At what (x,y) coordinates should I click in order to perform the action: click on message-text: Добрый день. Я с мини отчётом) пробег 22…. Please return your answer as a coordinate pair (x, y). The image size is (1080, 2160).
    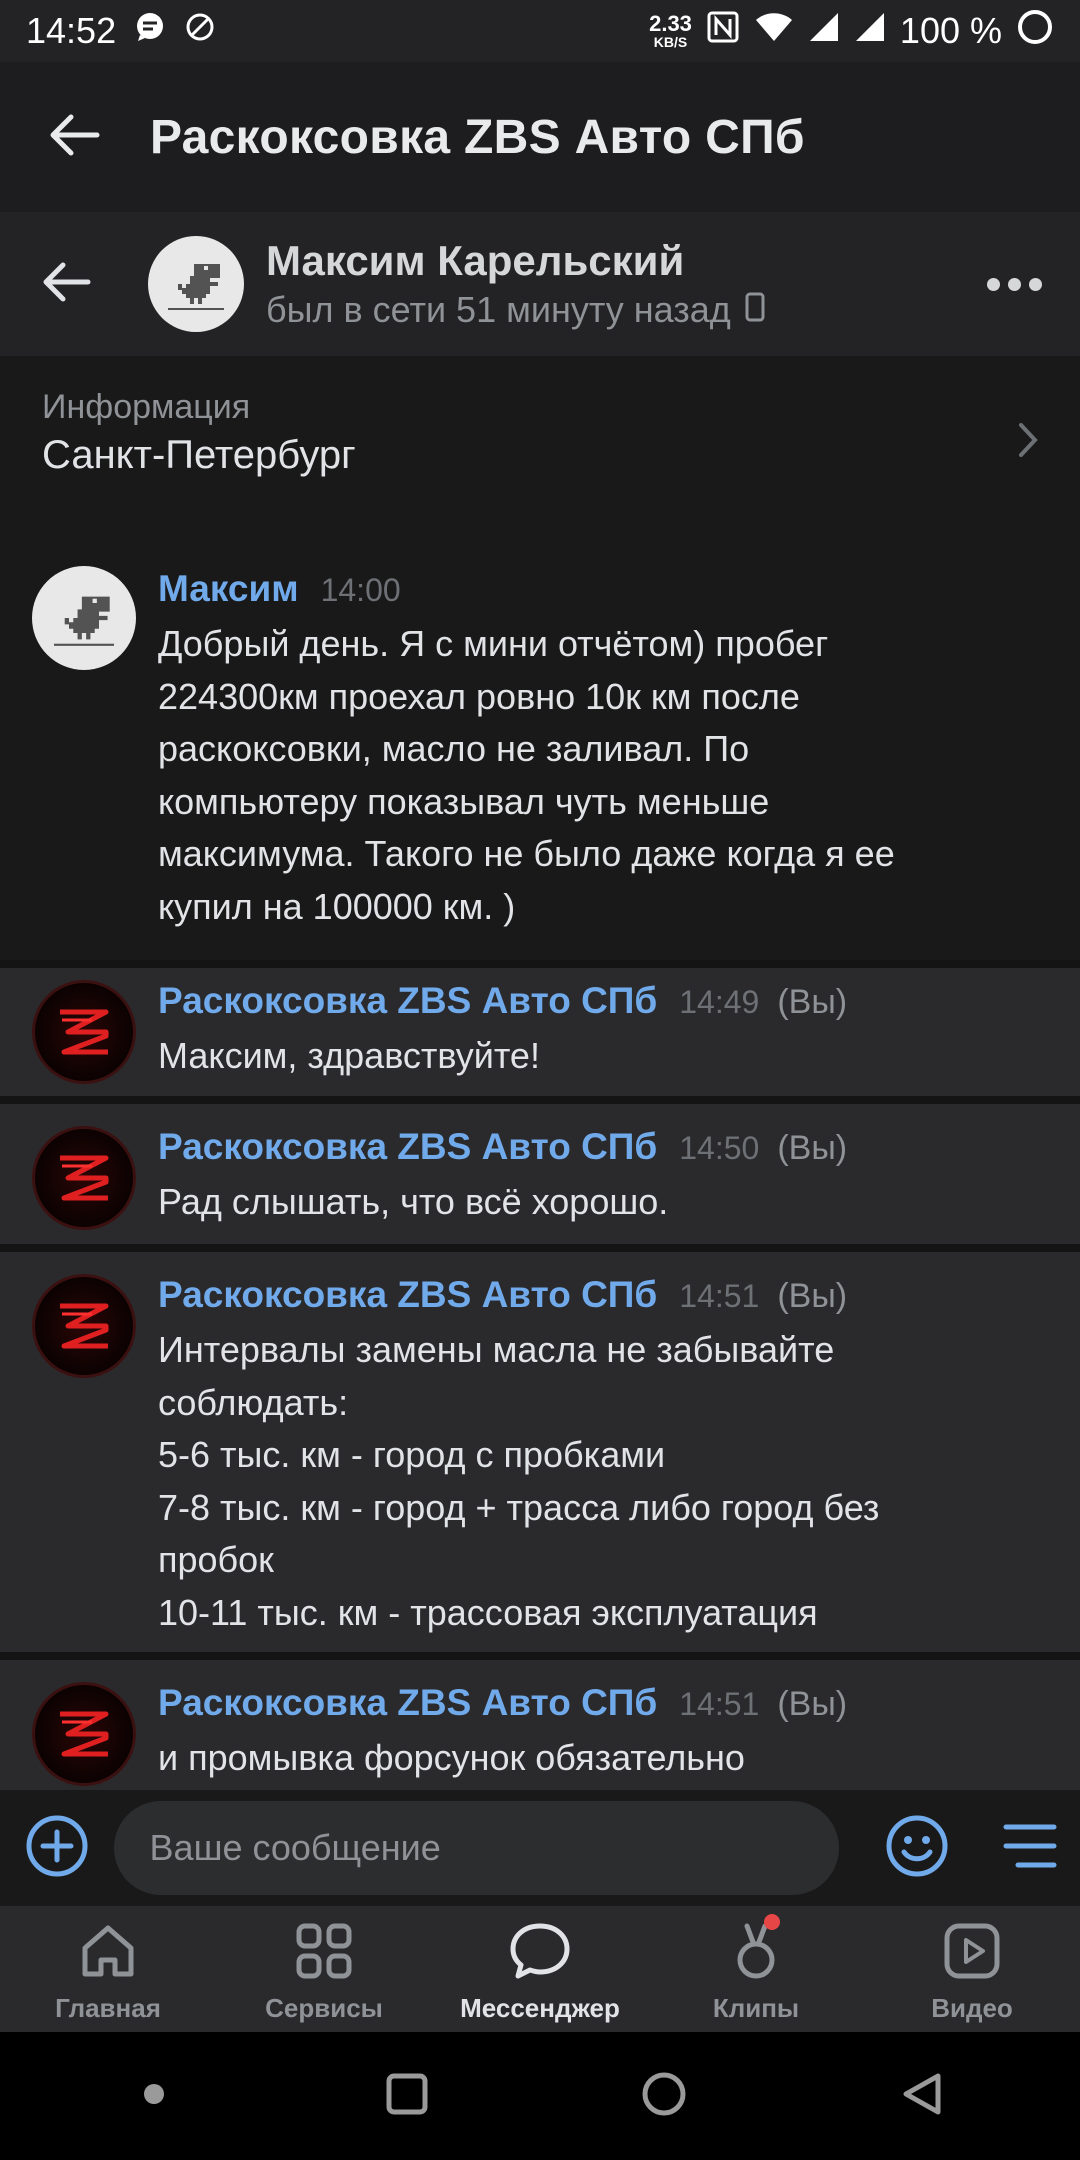
    Looking at the image, I should click on (526, 775).